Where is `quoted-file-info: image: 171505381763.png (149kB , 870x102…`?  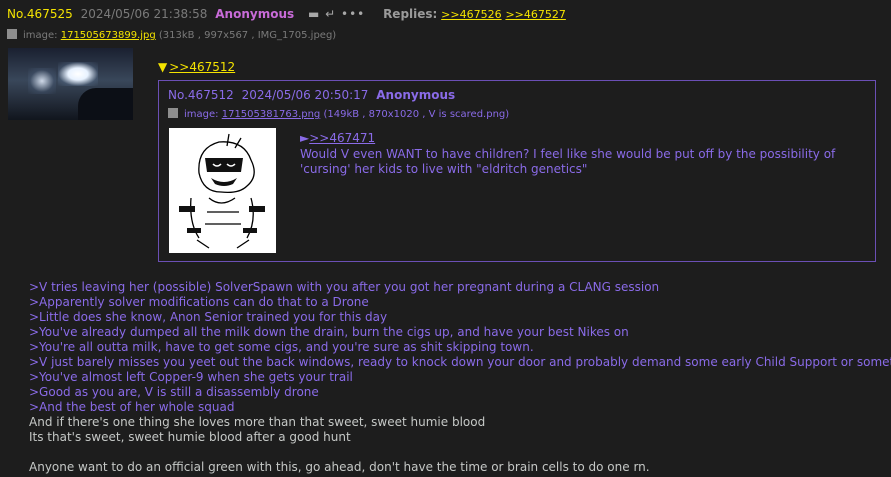 quoted-file-info: image: 171505381763.png (149kB , 870x102… is located at coordinates (338, 114).